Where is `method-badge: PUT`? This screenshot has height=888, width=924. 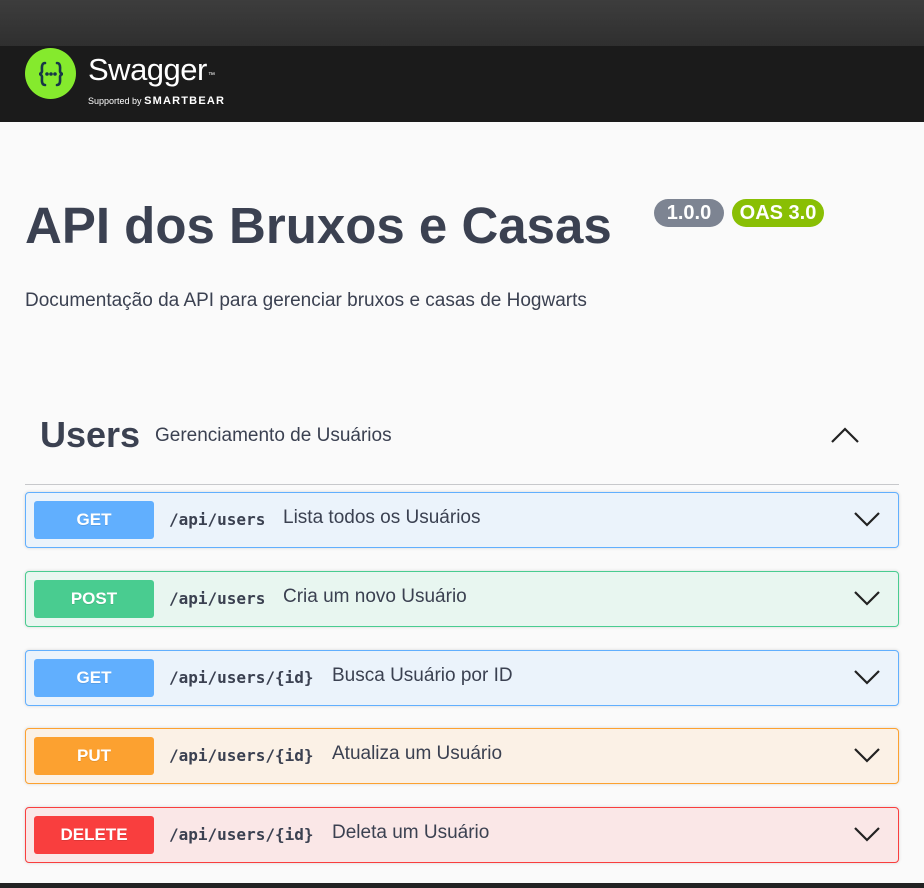 method-badge: PUT is located at coordinates (94, 756).